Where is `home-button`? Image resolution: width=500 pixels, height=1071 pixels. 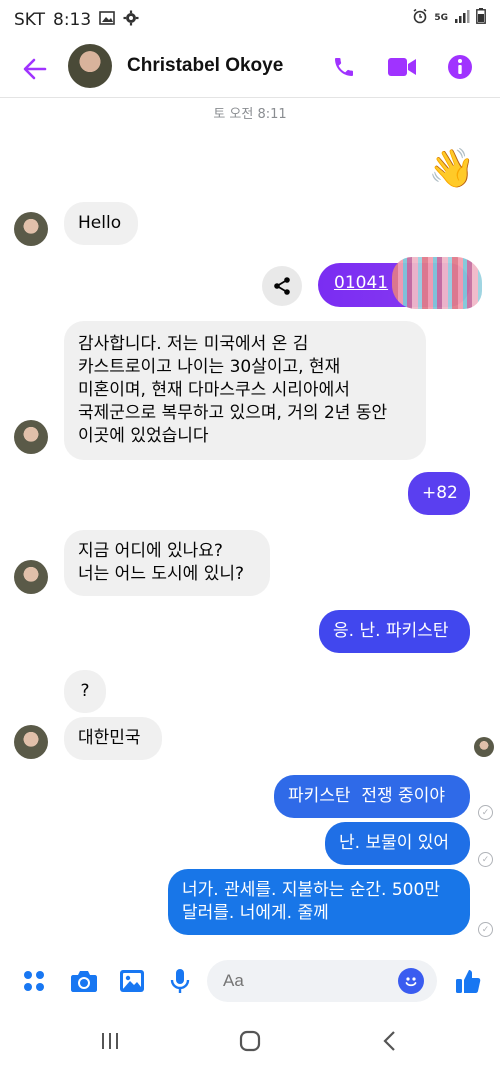
home-button is located at coordinates (250, 1041).